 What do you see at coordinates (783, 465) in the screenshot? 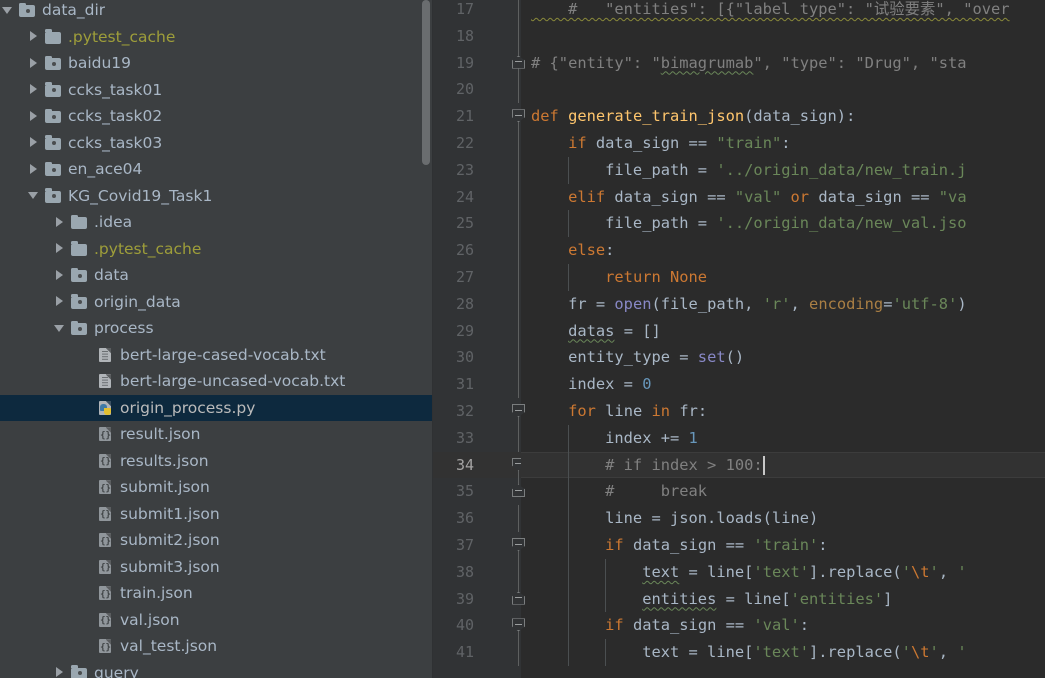
I see `code-line: # if index > 100:` at bounding box center [783, 465].